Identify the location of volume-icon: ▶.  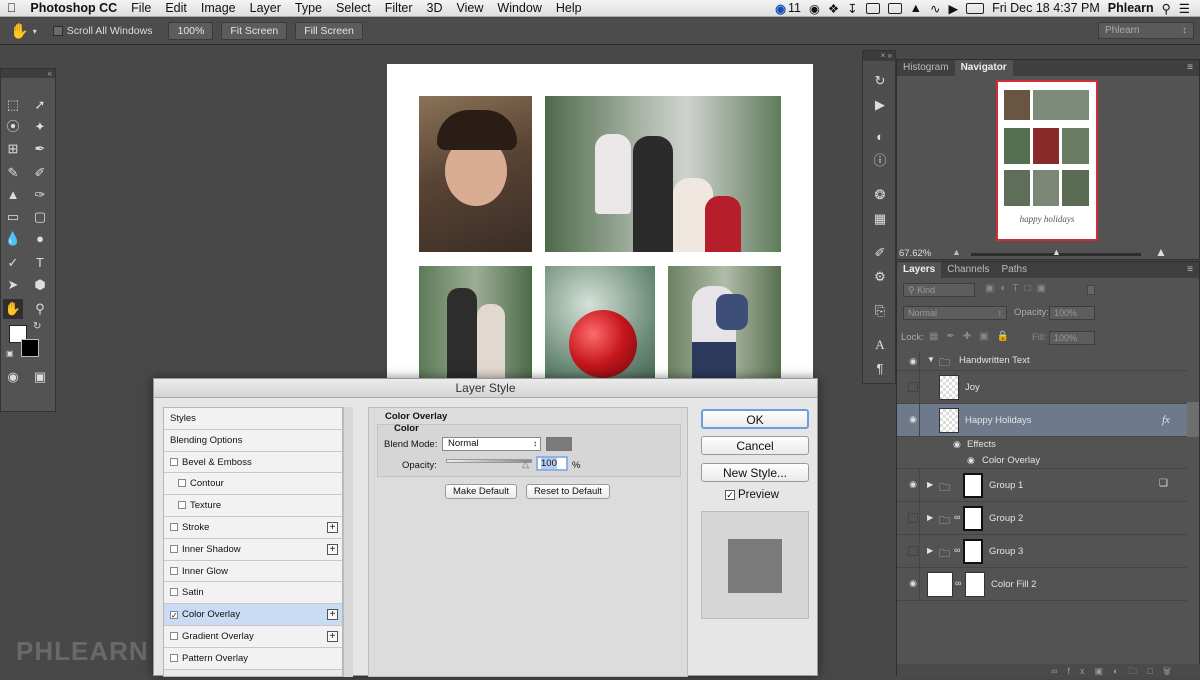
(953, 8).